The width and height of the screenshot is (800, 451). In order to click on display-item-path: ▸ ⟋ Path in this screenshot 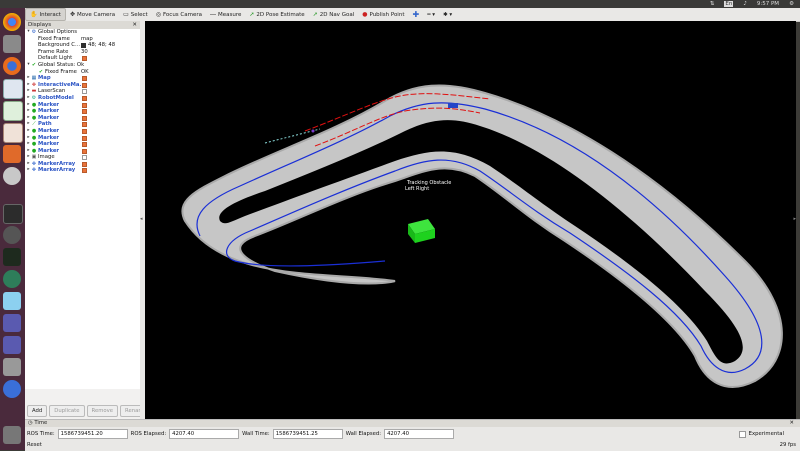, I will do `click(82, 124)`.